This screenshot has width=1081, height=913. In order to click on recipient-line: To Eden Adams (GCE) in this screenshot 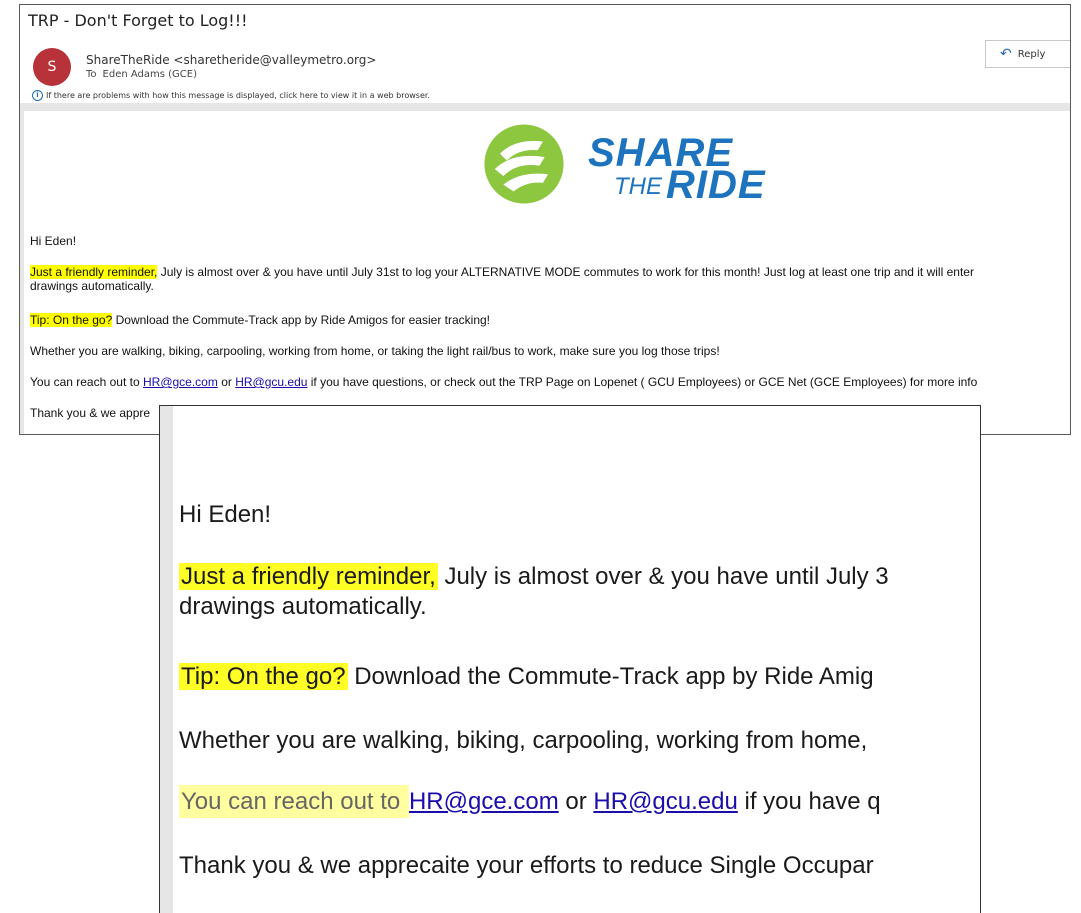, I will do `click(141, 74)`.